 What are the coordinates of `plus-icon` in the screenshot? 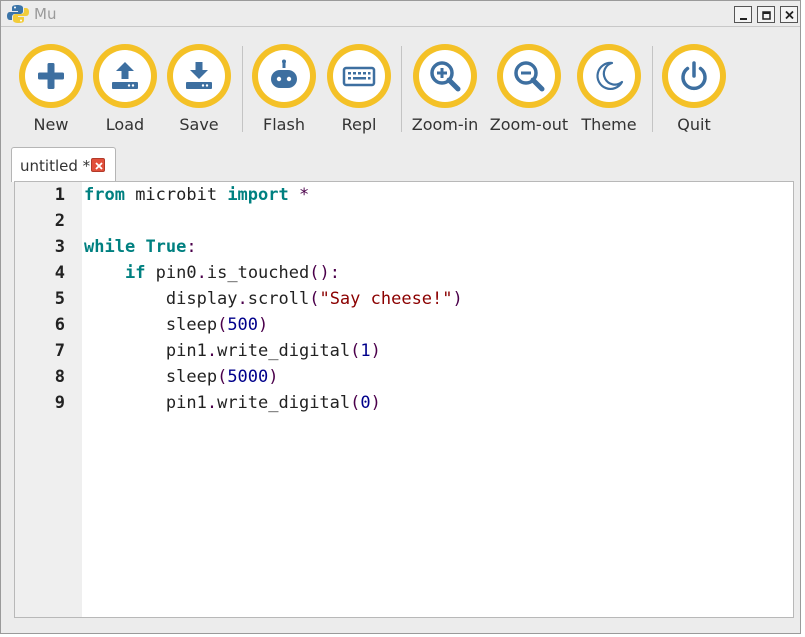 It's located at (51, 76).